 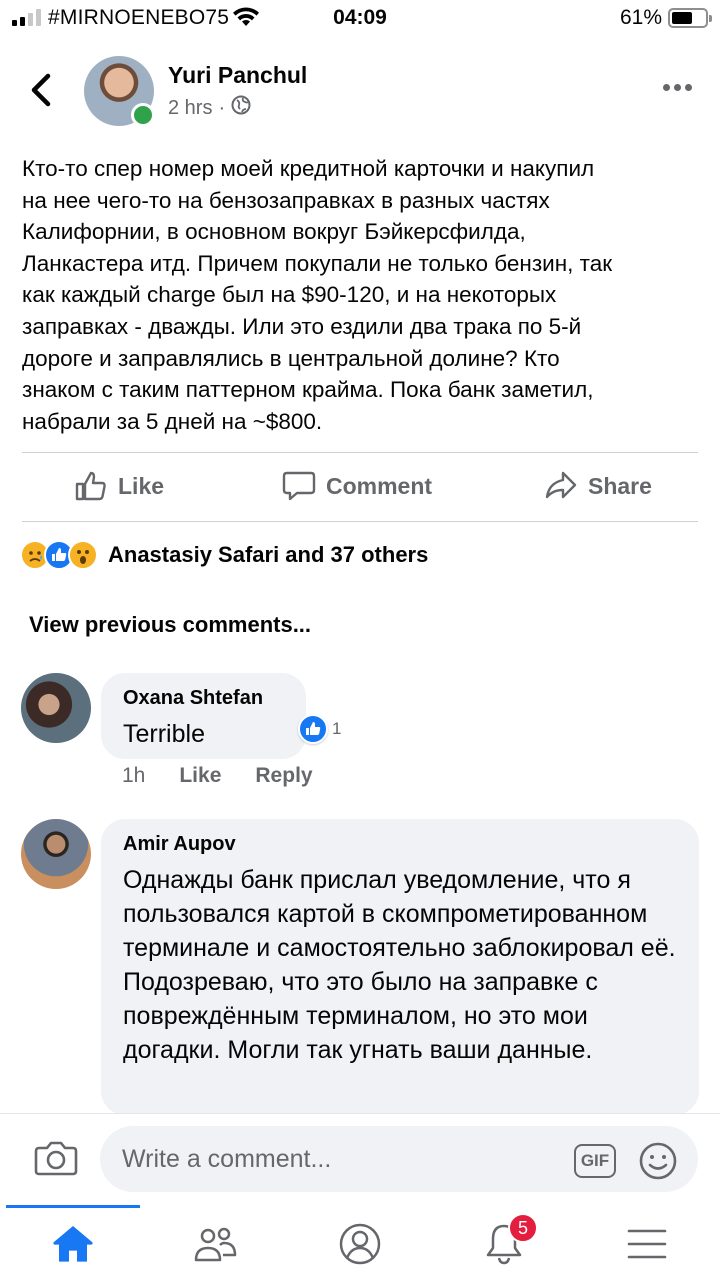 I want to click on post-meta: 2 hrs ·, so click(x=209, y=108).